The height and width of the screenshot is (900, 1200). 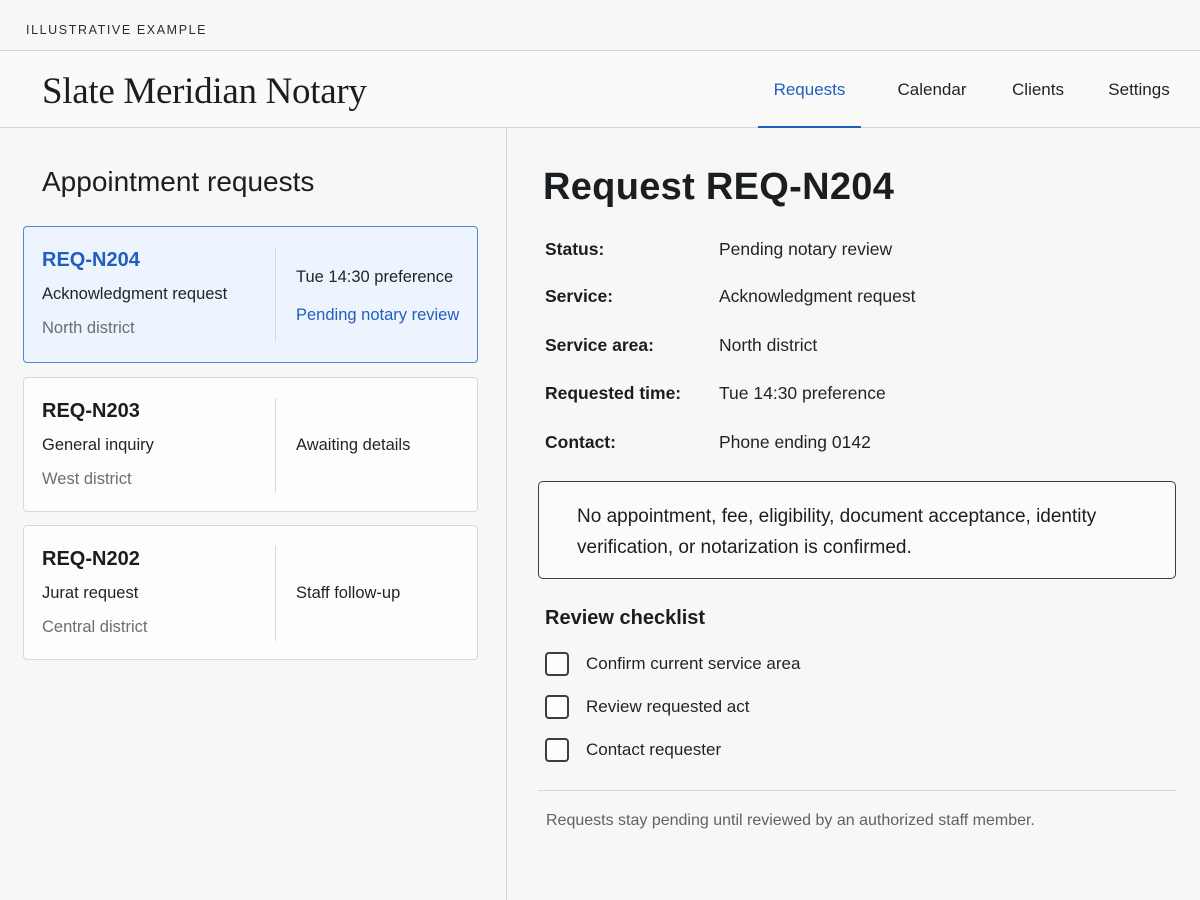 What do you see at coordinates (117, 30) in the screenshot?
I see `example-banner-label: ILLUSTRATIVE EXAMPLE` at bounding box center [117, 30].